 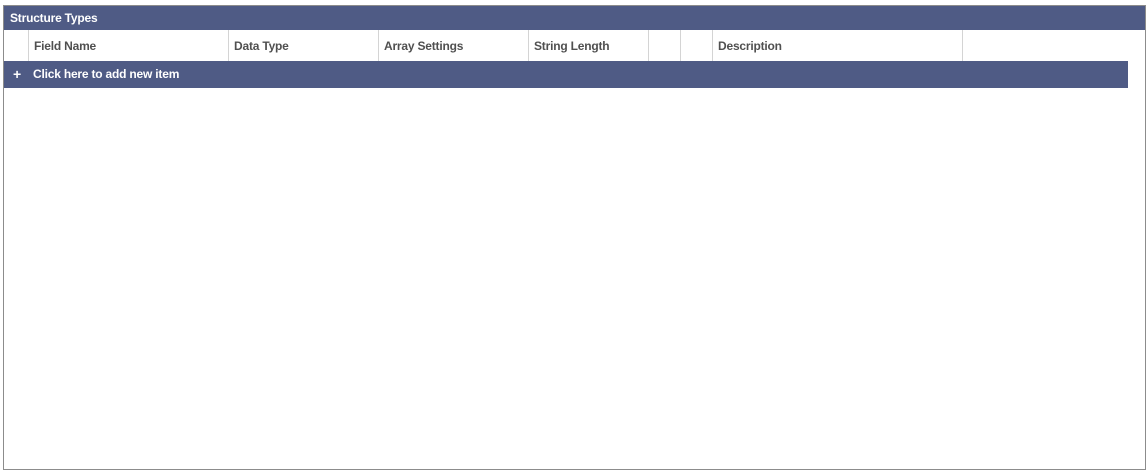 I want to click on column-header-data-type: Data Type, so click(x=304, y=45).